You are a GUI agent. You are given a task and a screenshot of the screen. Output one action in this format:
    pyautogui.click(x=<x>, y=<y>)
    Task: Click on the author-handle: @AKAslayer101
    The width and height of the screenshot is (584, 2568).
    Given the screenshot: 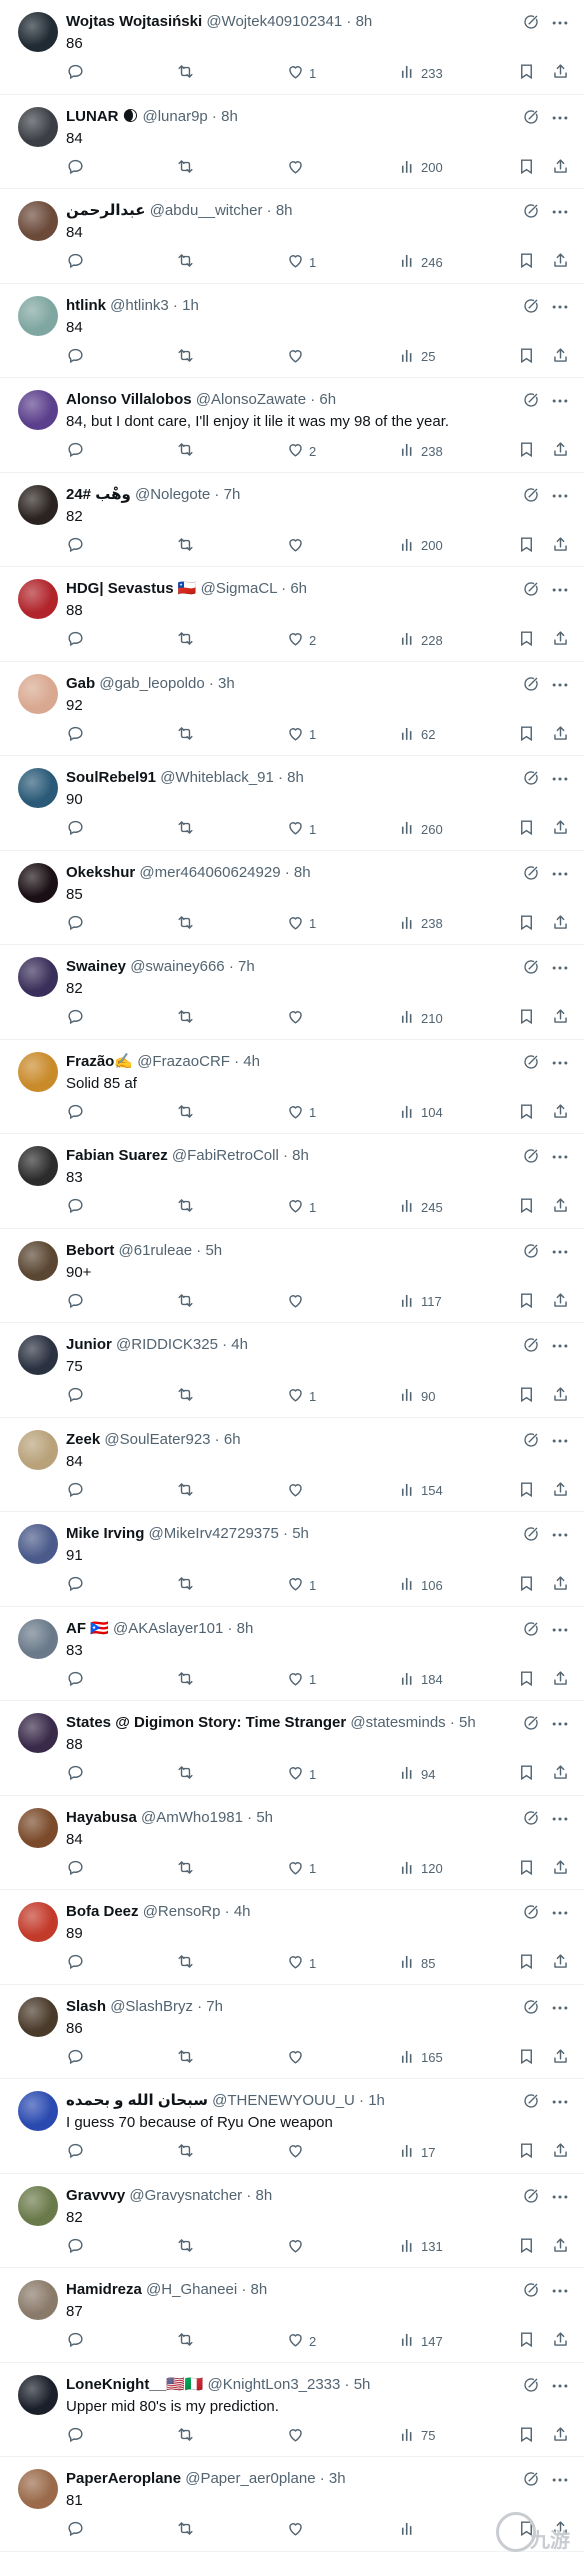 What is the action you would take?
    pyautogui.click(x=168, y=1628)
    